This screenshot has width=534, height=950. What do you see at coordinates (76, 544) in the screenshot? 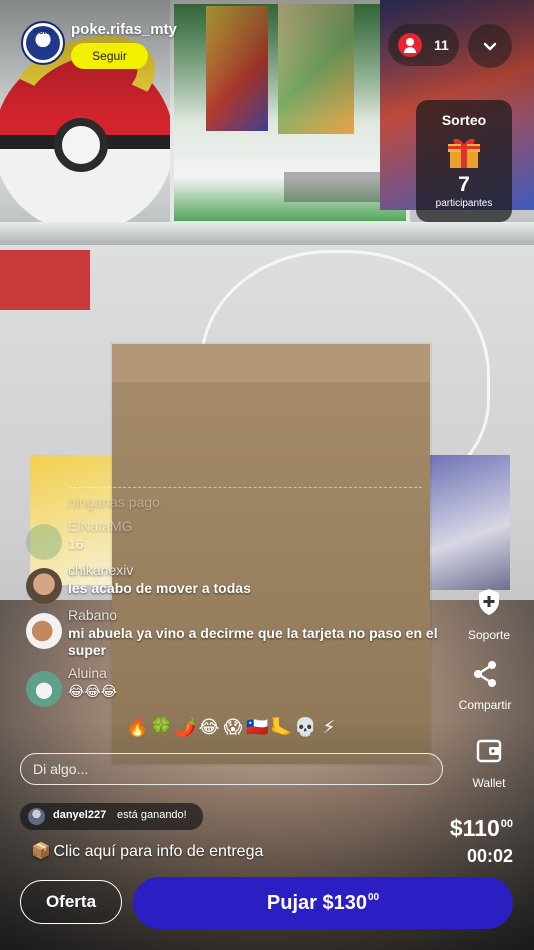
I see `chat-message-text: 16` at bounding box center [76, 544].